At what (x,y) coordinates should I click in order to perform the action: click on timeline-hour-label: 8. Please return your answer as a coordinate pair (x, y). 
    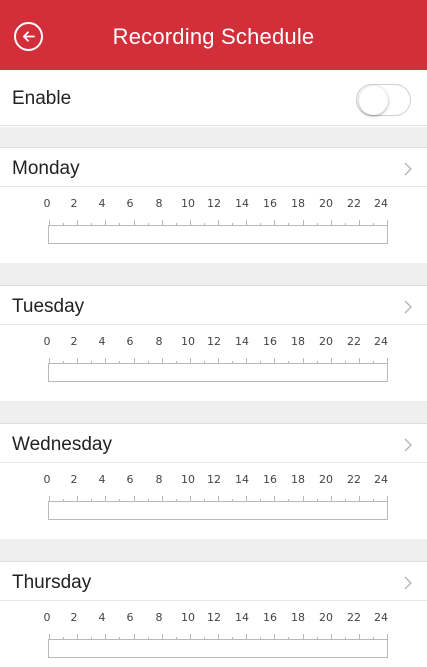
    Looking at the image, I should click on (159, 617).